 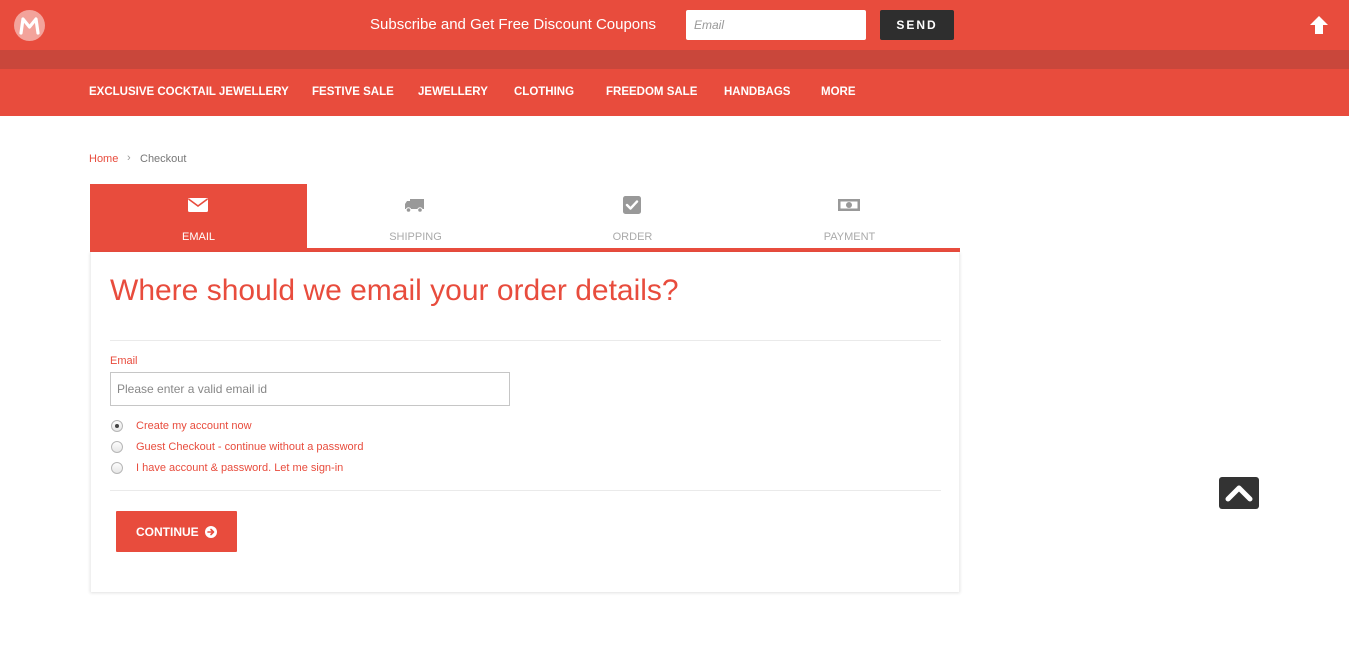 I want to click on nav-item-freedom-sale: FREEDOM SALE, so click(x=651, y=92).